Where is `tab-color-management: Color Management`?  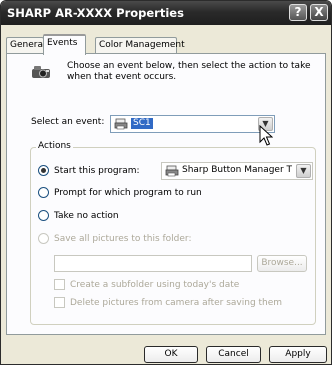 tab-color-management: Color Management is located at coordinates (140, 45).